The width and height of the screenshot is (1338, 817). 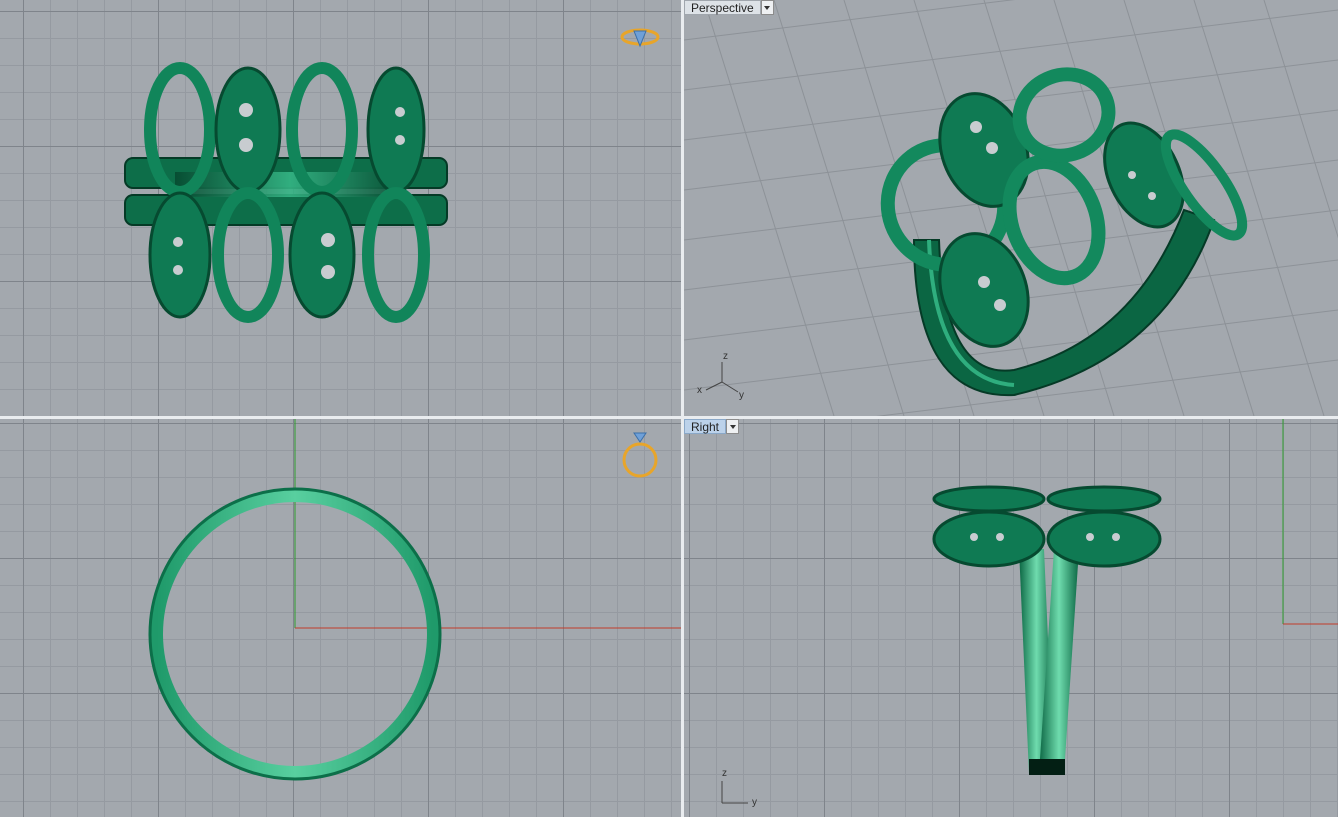 I want to click on ring-top-view-icon, so click(x=640, y=38).